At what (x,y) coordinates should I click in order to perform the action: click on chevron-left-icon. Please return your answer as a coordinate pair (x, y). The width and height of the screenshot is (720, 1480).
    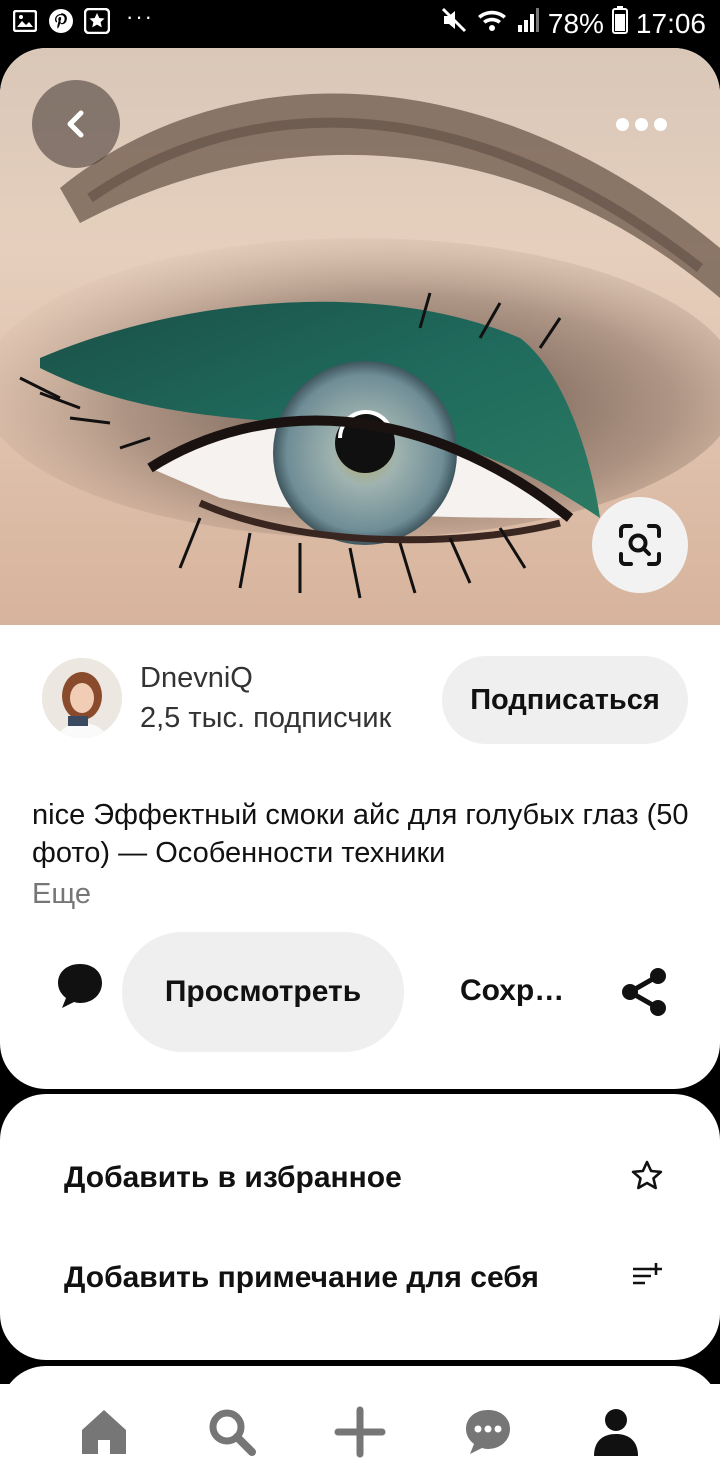
    Looking at the image, I should click on (75, 124).